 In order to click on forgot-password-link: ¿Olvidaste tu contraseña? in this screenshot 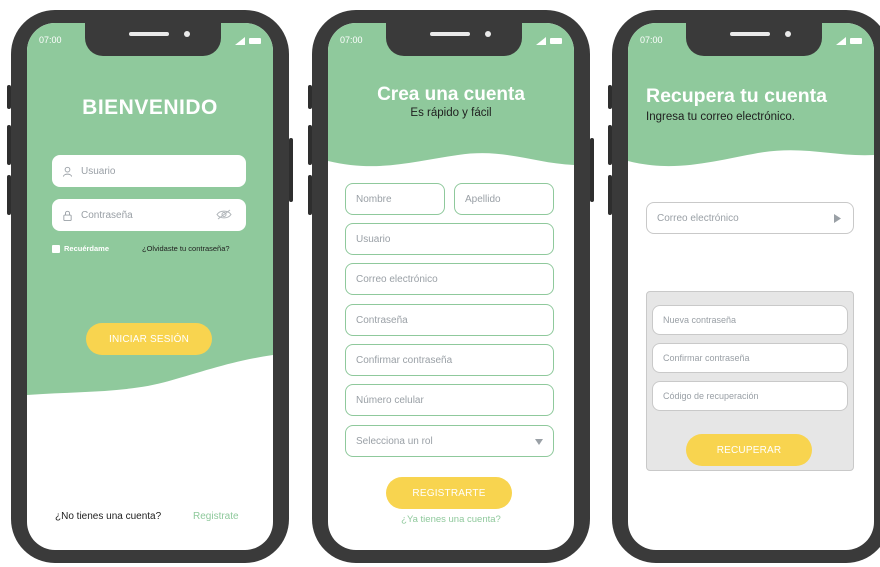, I will do `click(186, 248)`.